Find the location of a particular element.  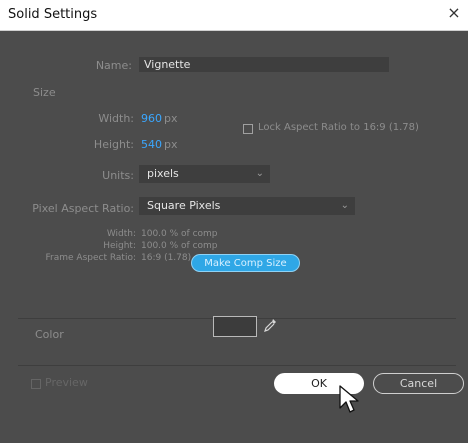

name-label: Name: is located at coordinates (113, 65).